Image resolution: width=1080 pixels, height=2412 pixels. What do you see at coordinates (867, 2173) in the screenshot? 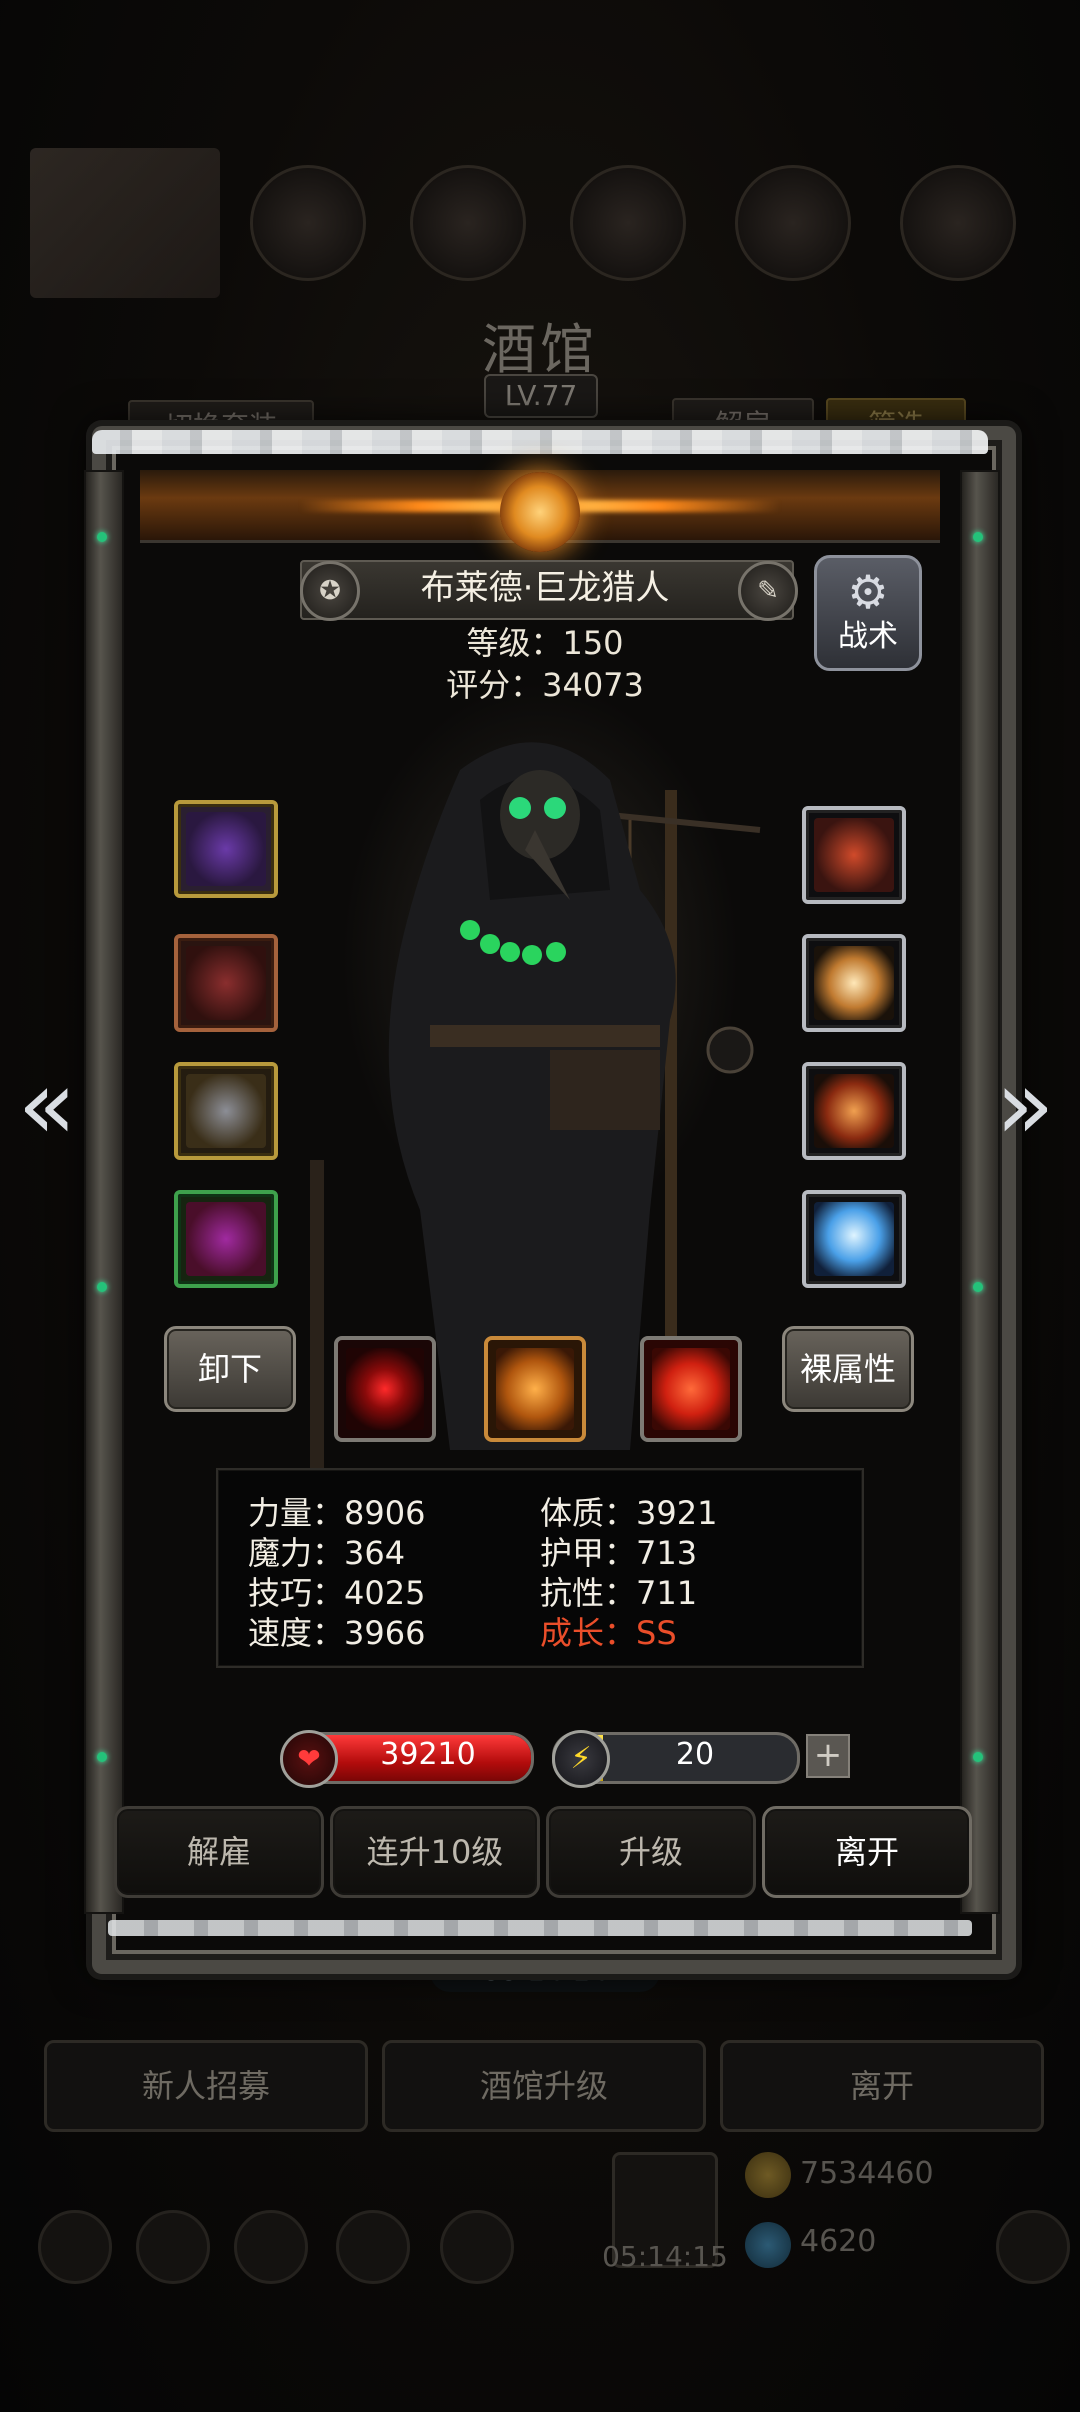
I see `gold-amount: 7534460` at bounding box center [867, 2173].